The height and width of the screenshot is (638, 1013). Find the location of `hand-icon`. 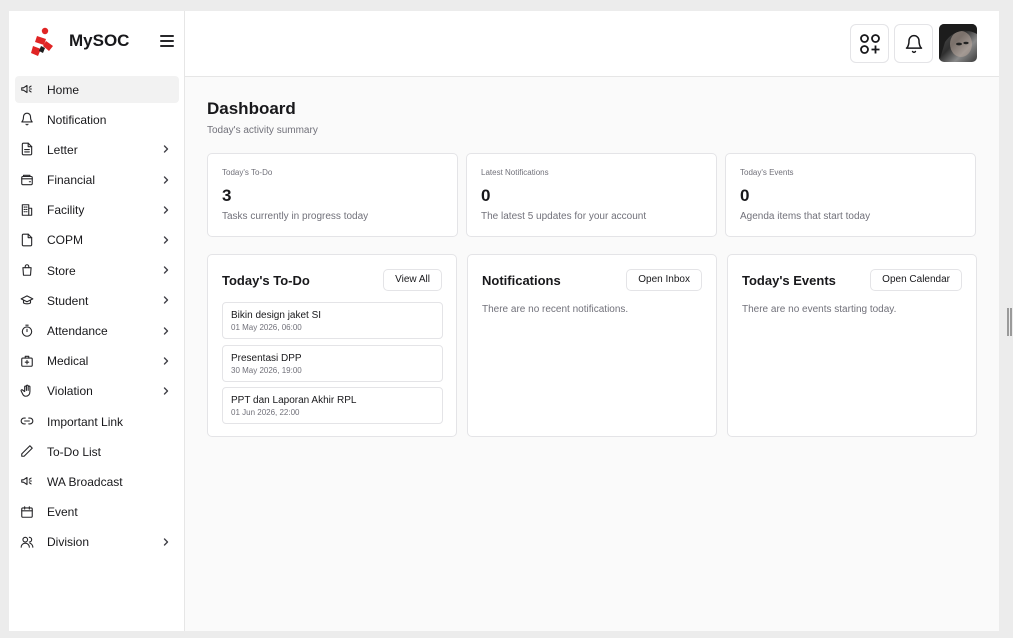

hand-icon is located at coordinates (27, 391).